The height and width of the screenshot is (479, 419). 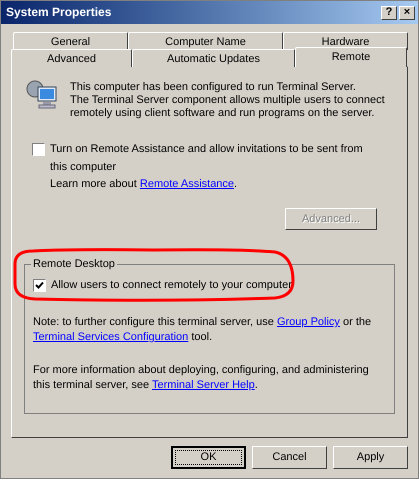 I want to click on dialog-button: Apply, so click(x=370, y=457).